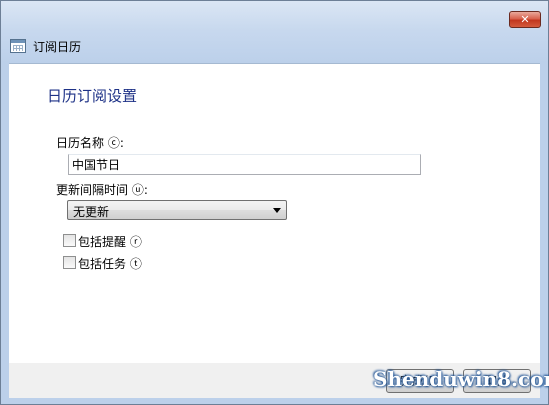 The height and width of the screenshot is (405, 549). What do you see at coordinates (69, 262) in the screenshot?
I see `include-tasks-checkbox` at bounding box center [69, 262].